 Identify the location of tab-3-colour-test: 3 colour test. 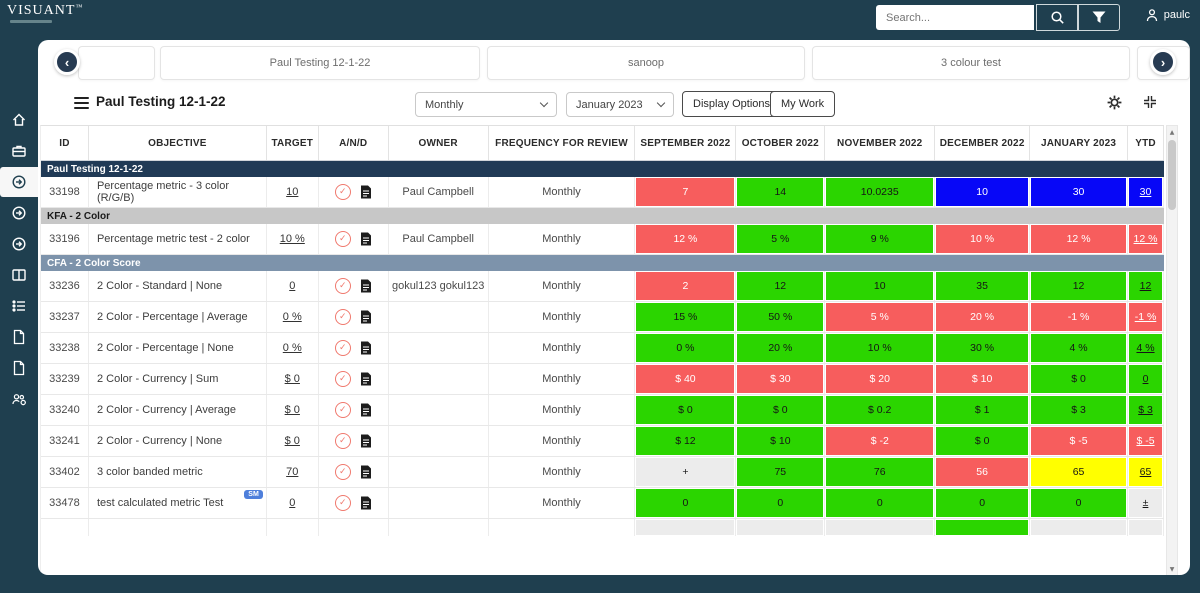
(971, 63).